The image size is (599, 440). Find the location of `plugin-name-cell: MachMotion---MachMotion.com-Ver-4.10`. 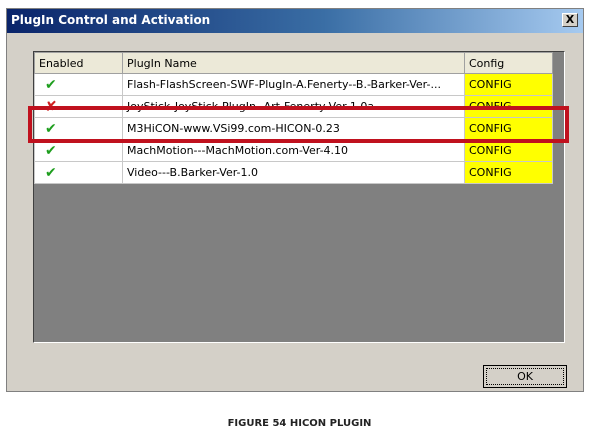

plugin-name-cell: MachMotion---MachMotion.com-Ver-4.10 is located at coordinates (293, 150).